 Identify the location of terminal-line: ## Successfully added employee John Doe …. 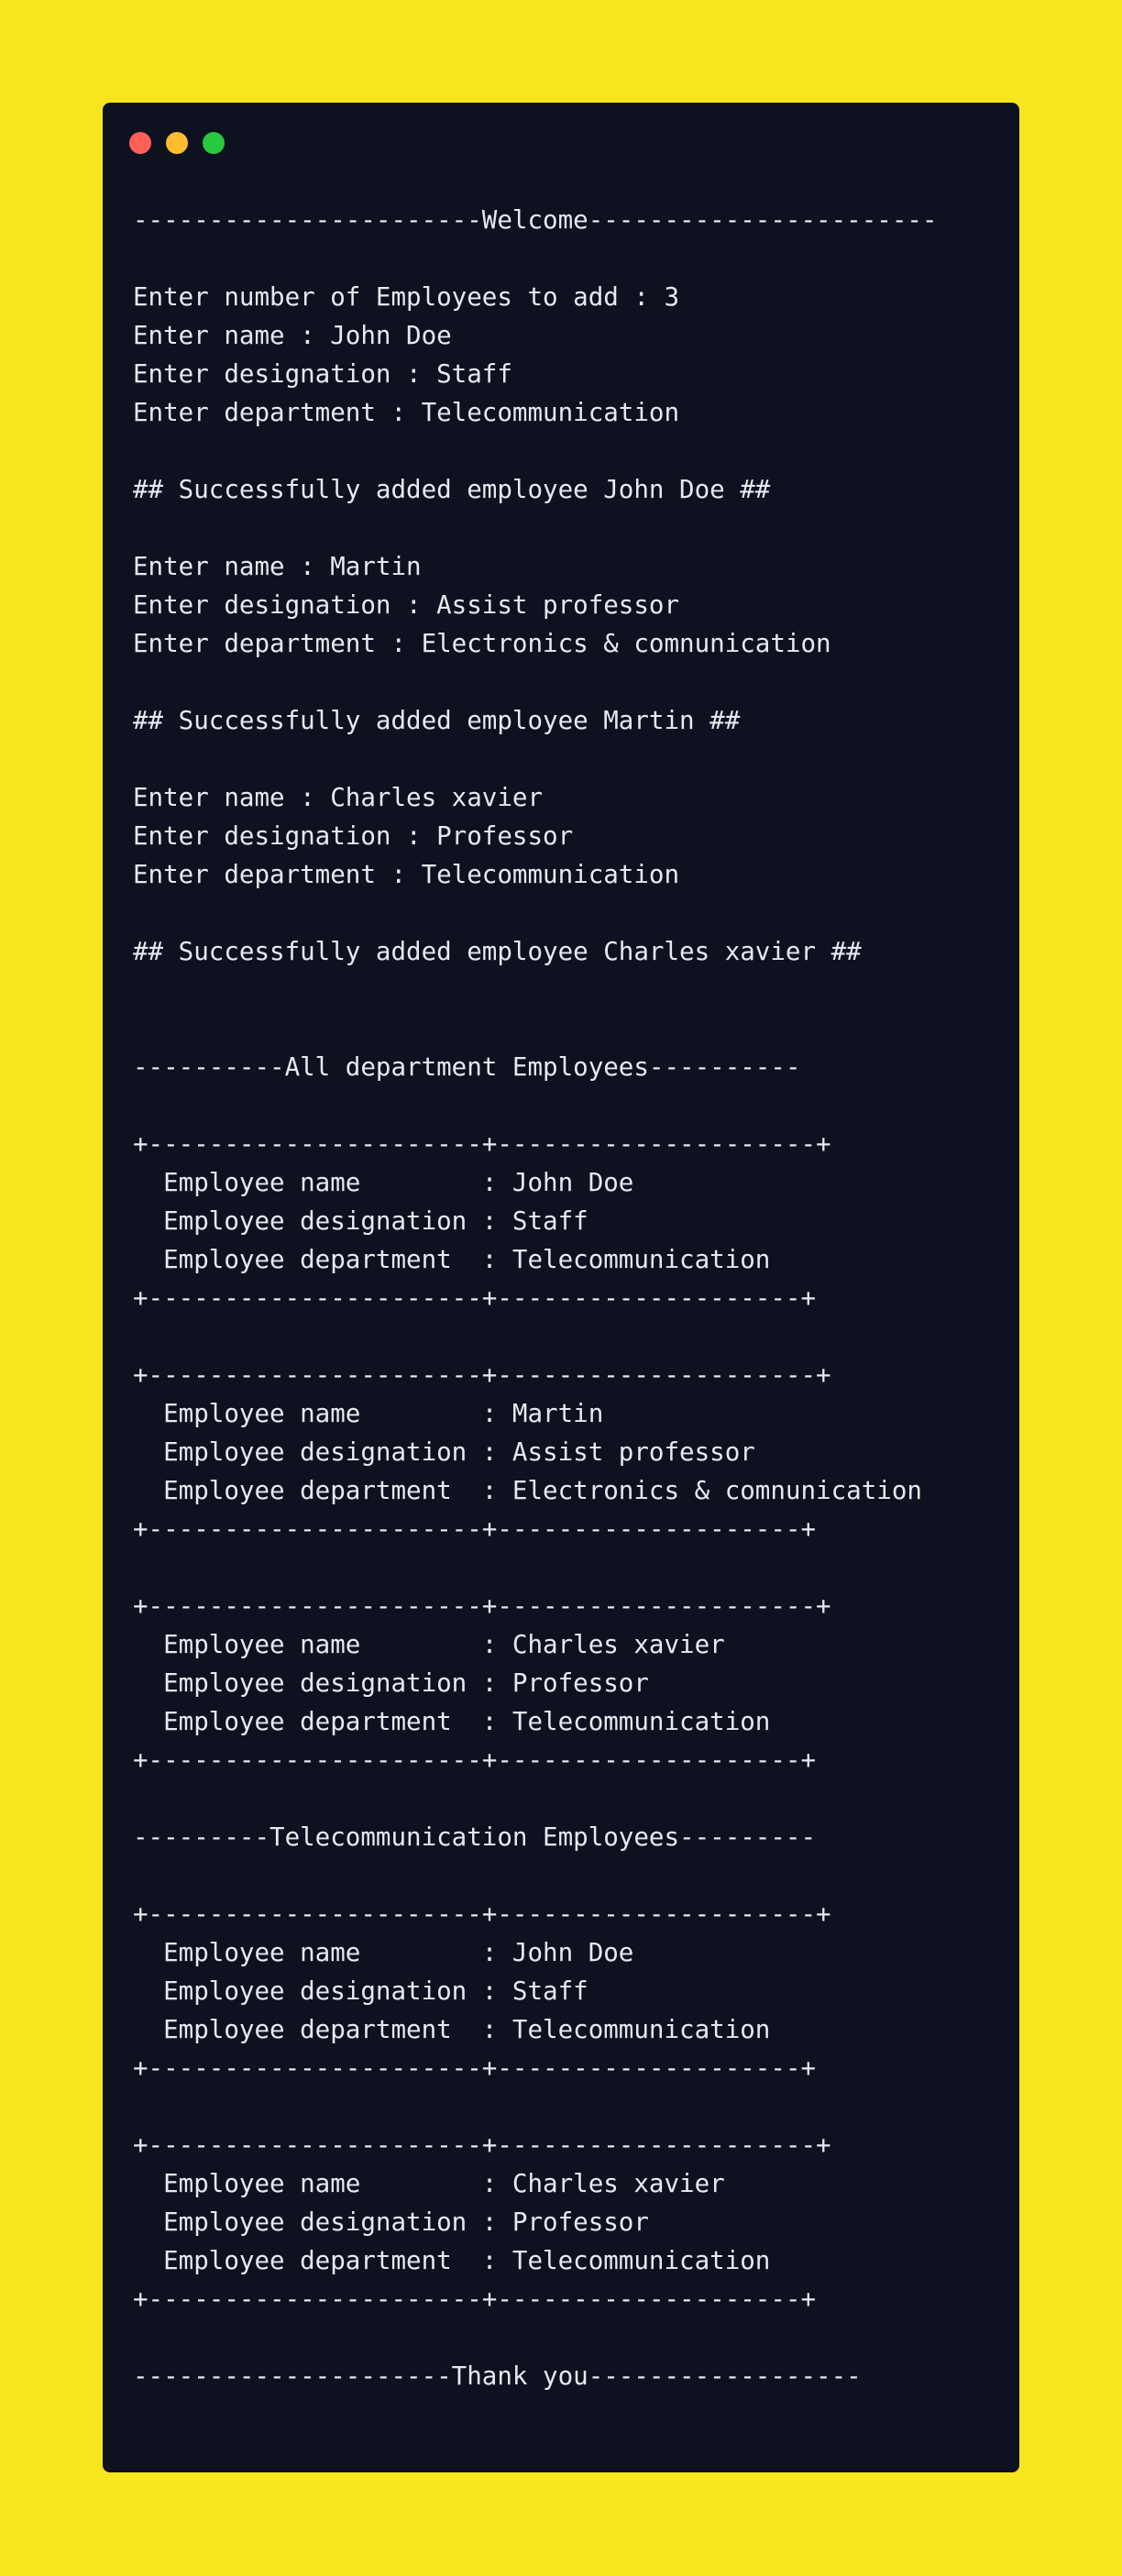
(452, 489).